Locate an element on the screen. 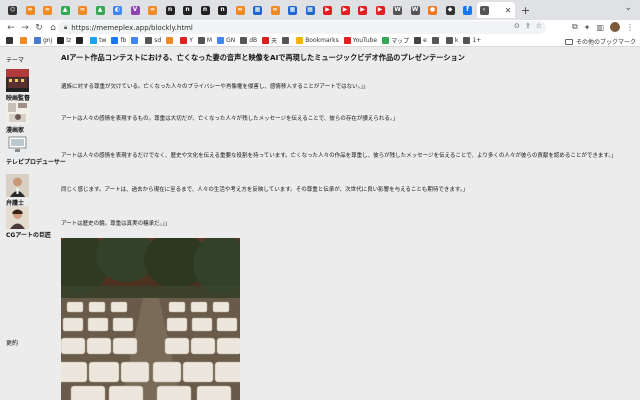 The image size is (640, 400). browser-tab: ⌬ is located at coordinates (12, 10).